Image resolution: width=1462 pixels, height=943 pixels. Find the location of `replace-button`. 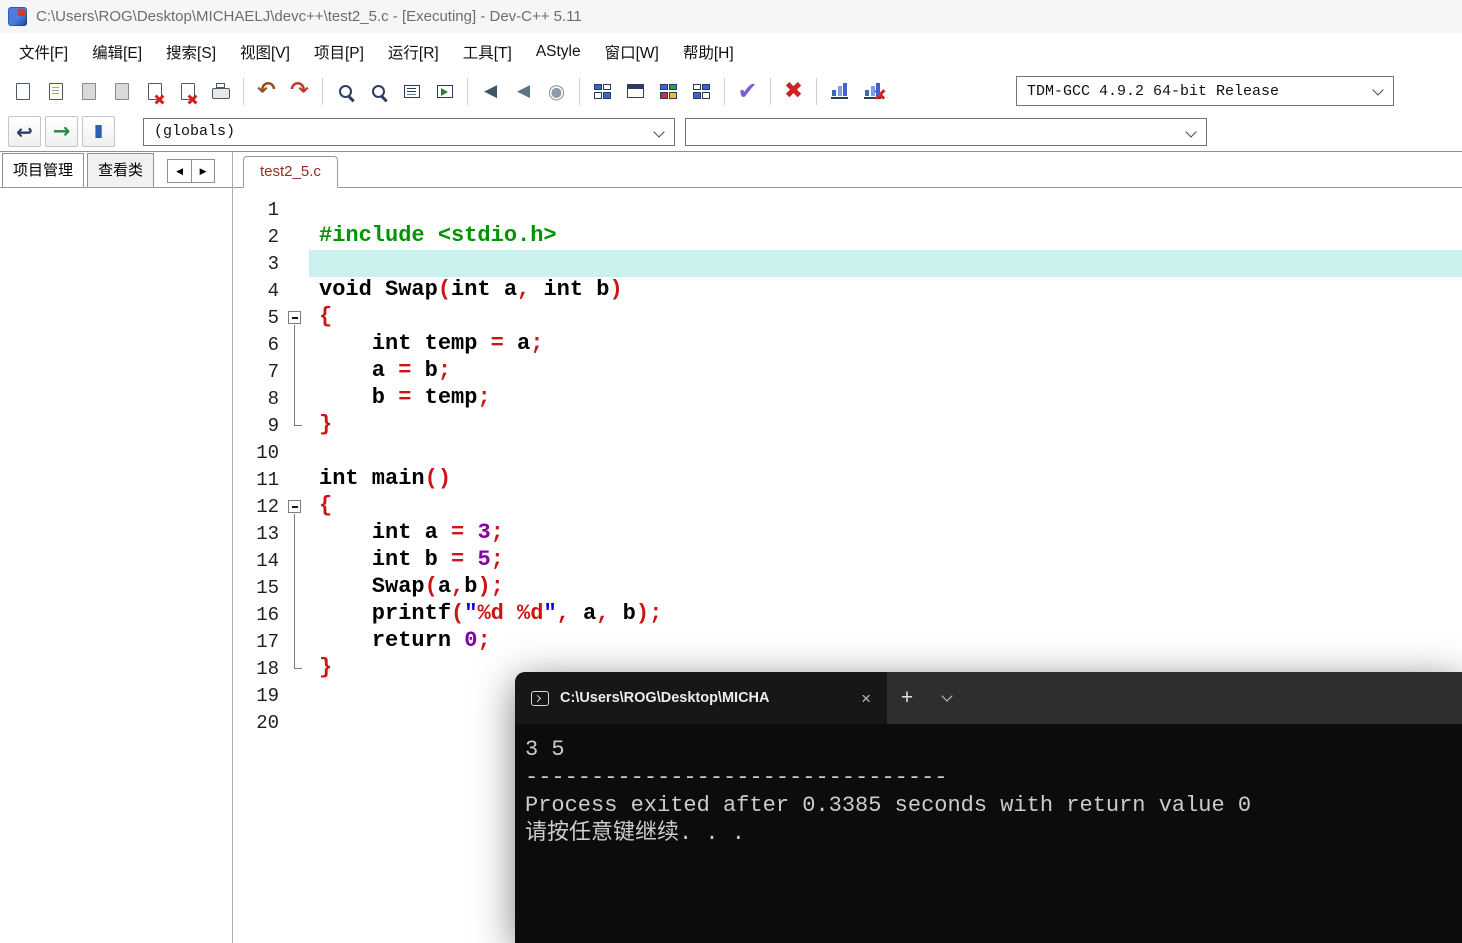

replace-button is located at coordinates (378, 91).